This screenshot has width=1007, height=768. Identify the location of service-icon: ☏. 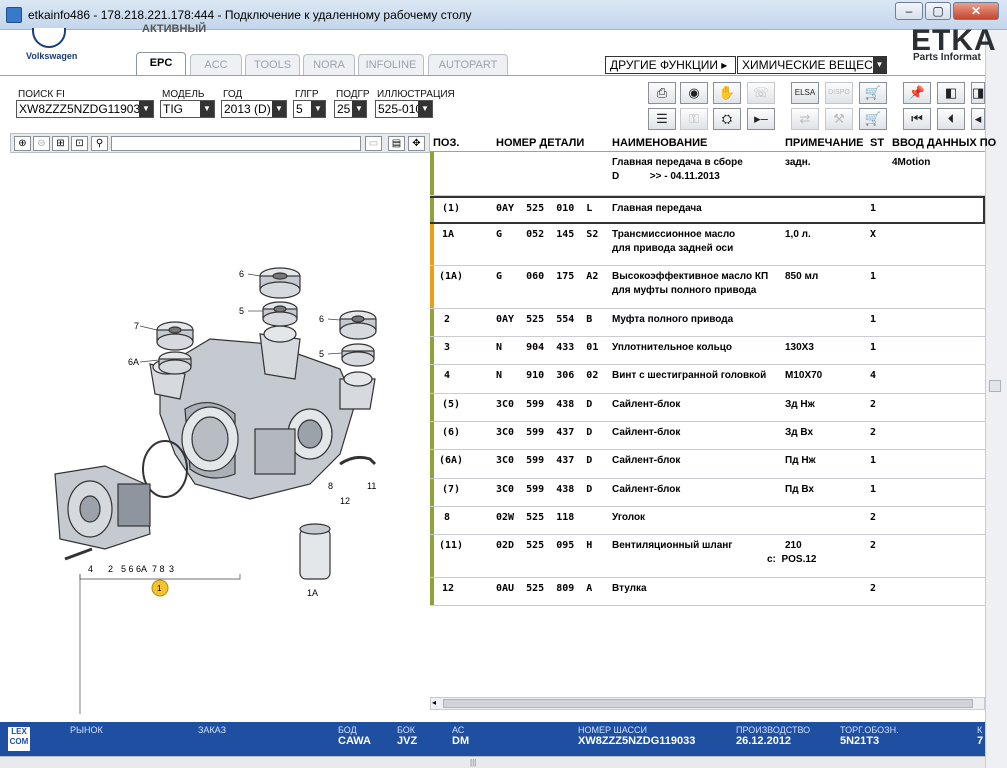
(761, 93).